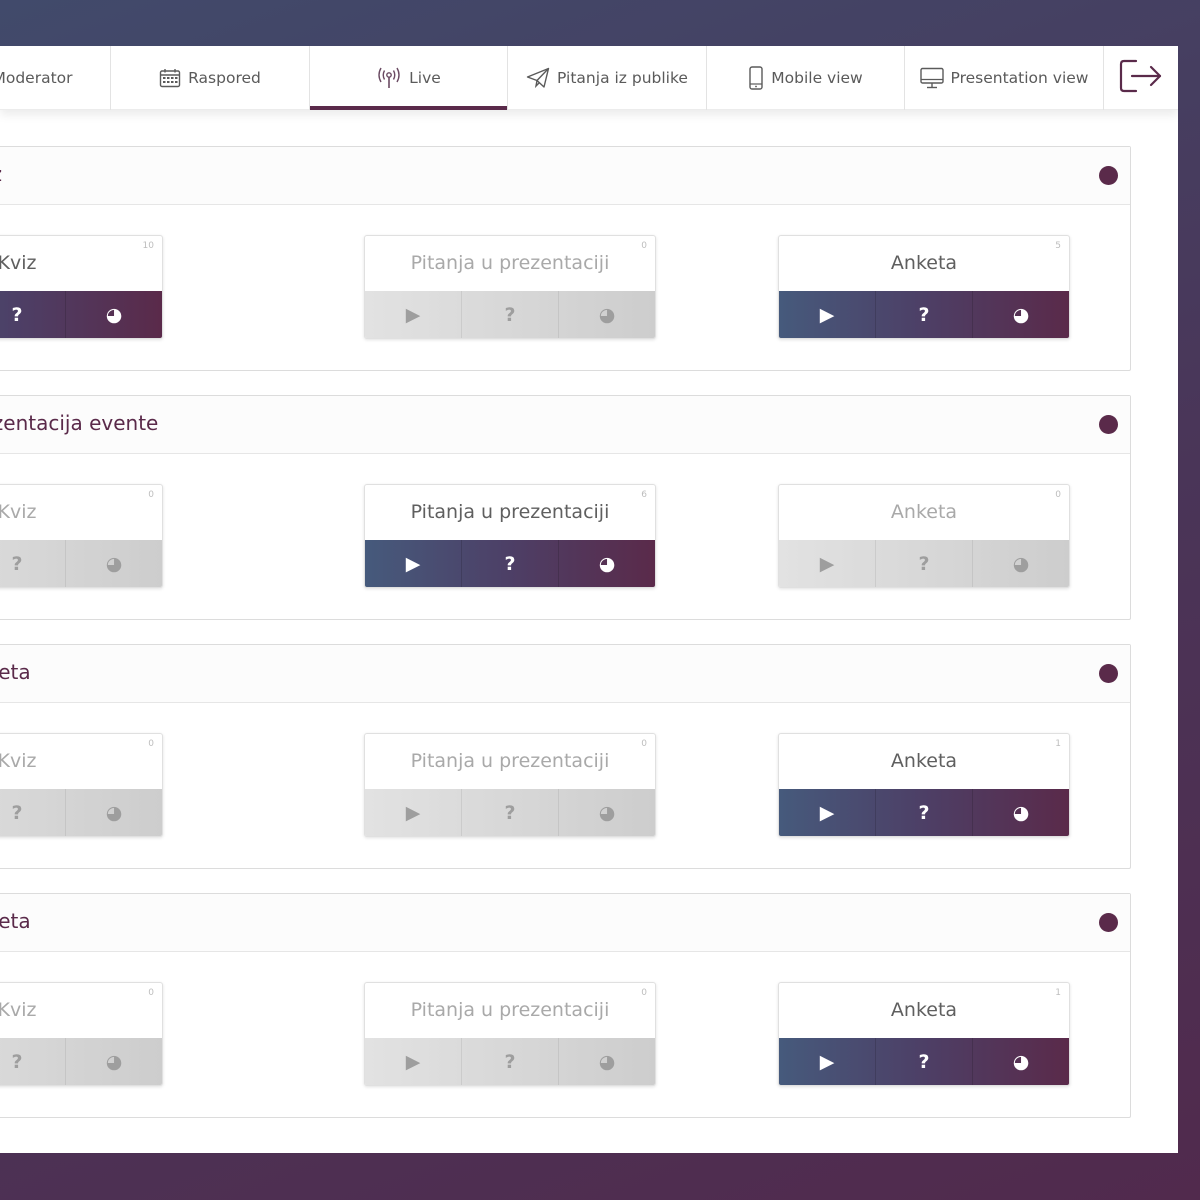 The height and width of the screenshot is (1200, 1200). Describe the element at coordinates (607, 78) in the screenshot. I see `tab-pitanja-iz-publike: Pitanja iz publike` at that location.